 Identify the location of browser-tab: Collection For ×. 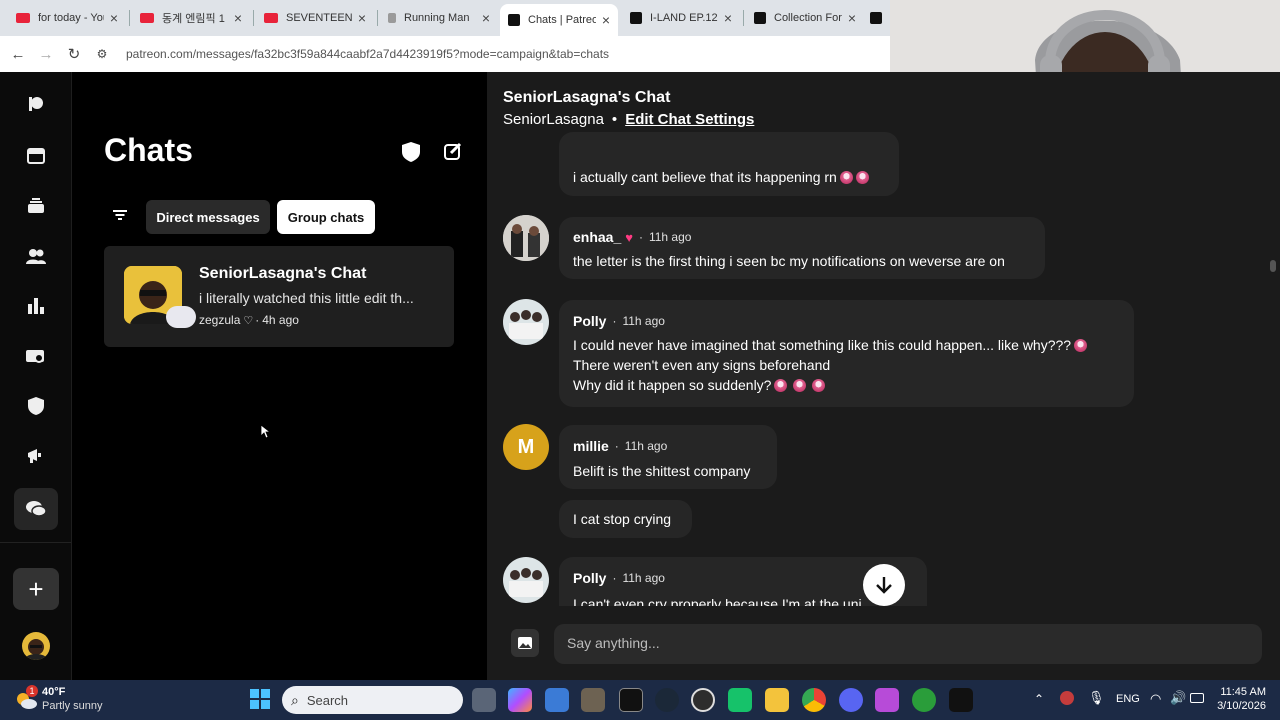
(805, 18).